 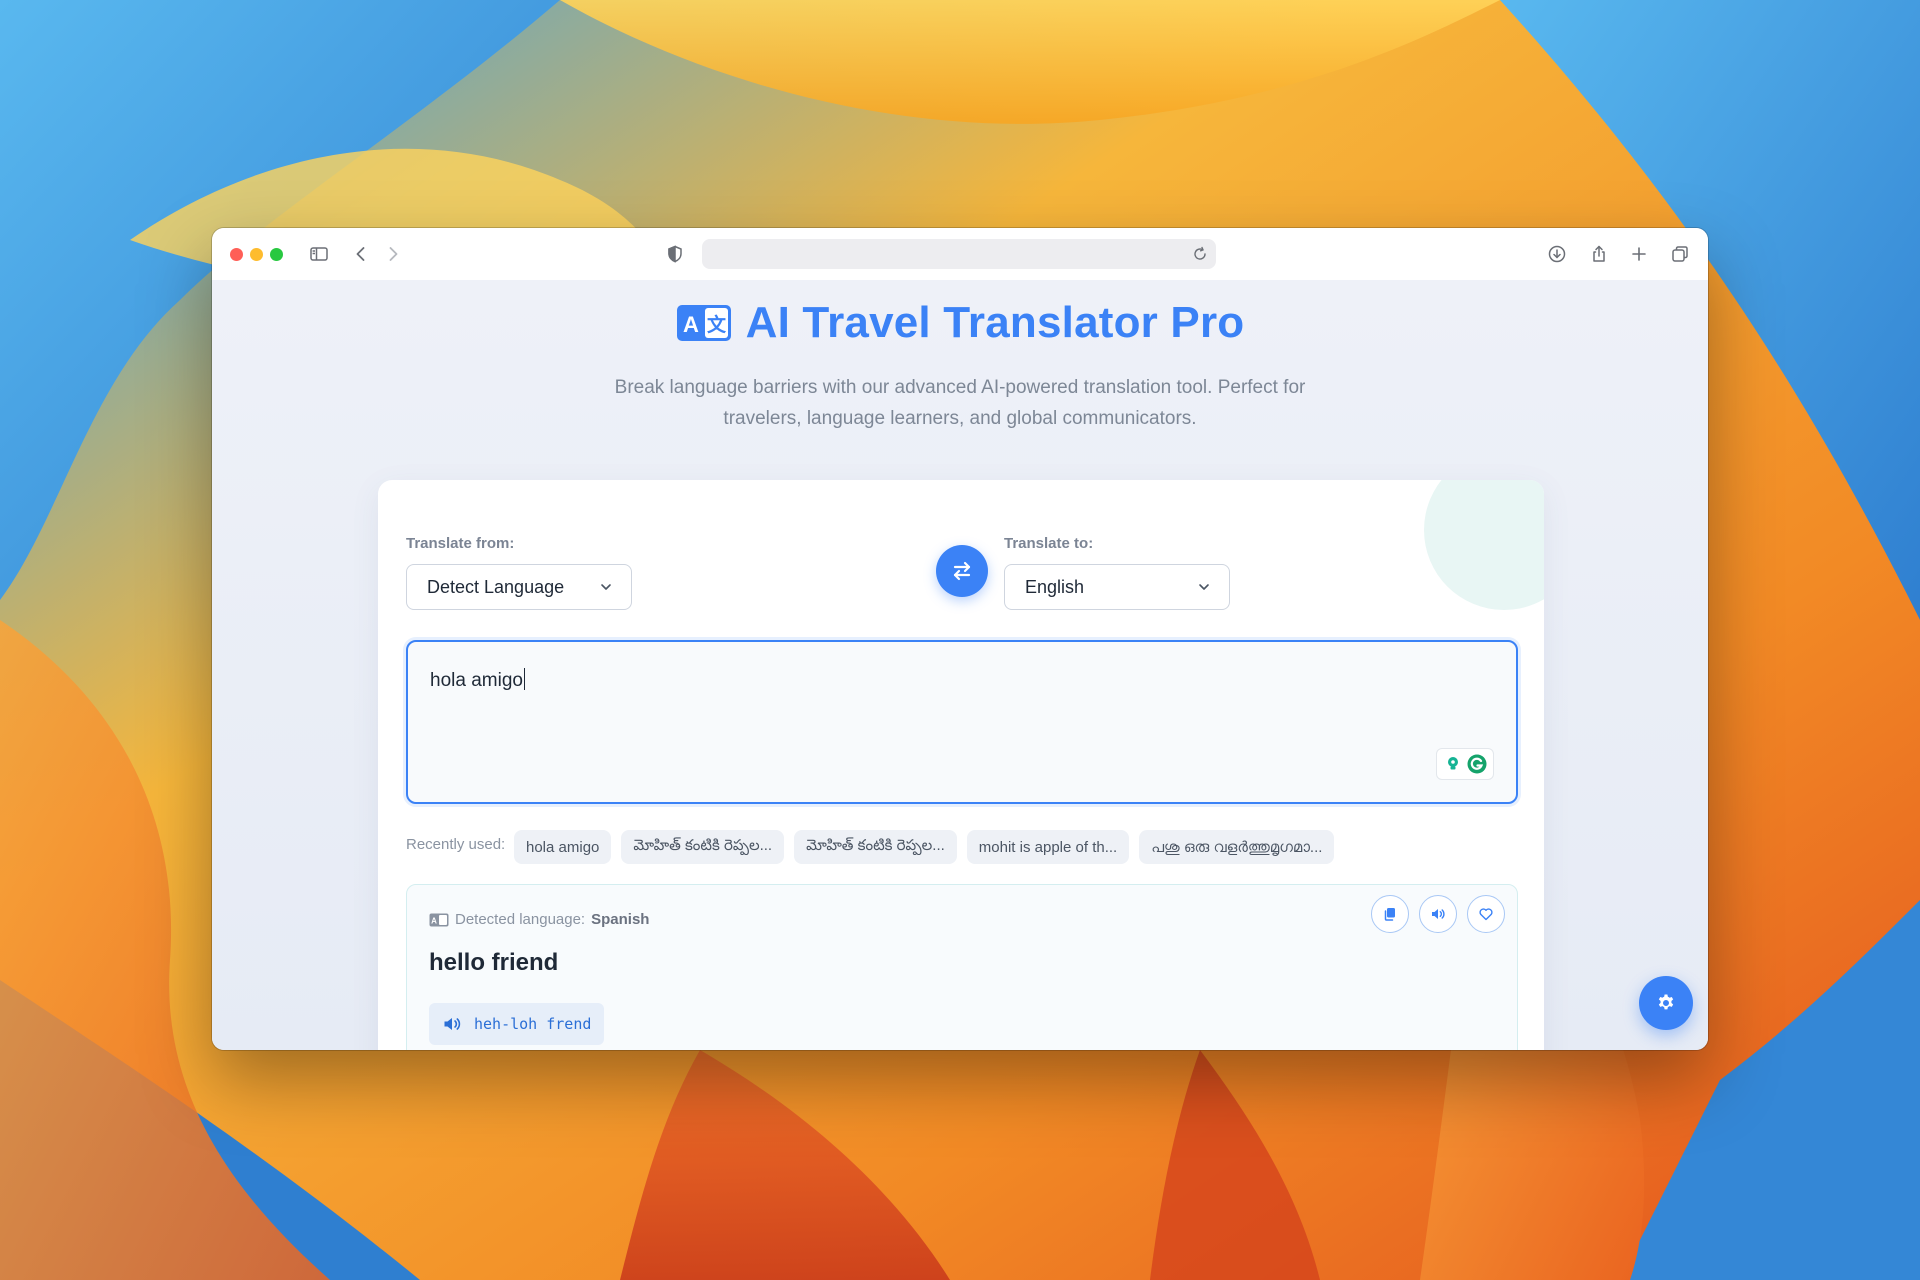 I want to click on app-header: A 文 AI Travel Translator Pro, so click(x=960, y=323).